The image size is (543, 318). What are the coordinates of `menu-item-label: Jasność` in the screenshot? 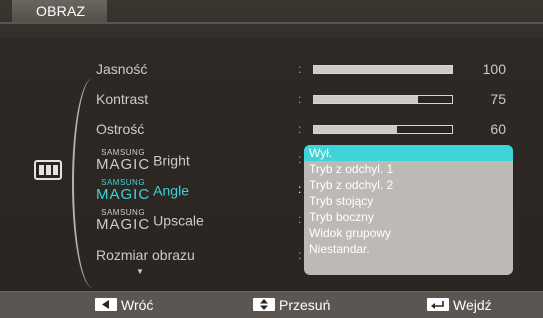 It's located at (122, 69).